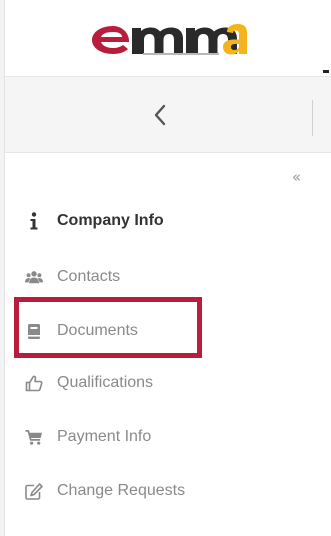  I want to click on main-content-edge, so click(321, 268).